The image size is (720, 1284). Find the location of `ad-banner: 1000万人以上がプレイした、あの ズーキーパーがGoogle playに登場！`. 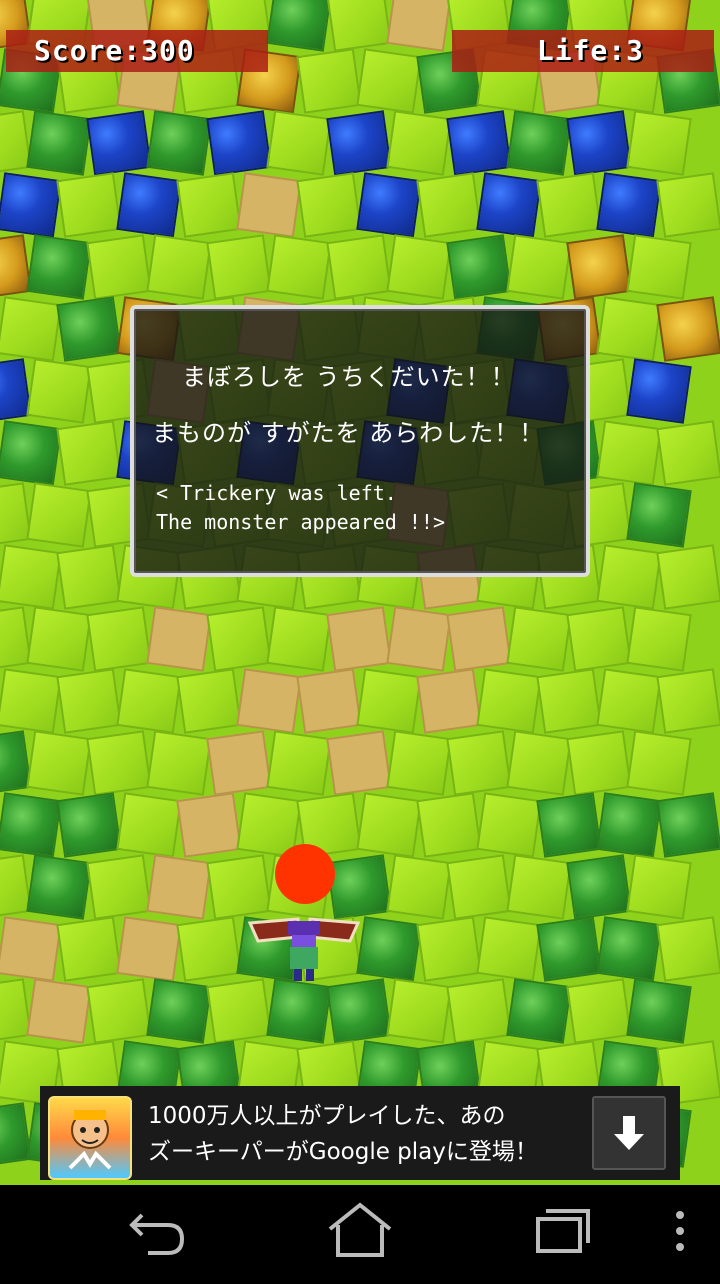

ad-banner: 1000万人以上がプレイした、あの ズーキーパーがGoogle playに登場！ is located at coordinates (360, 1133).